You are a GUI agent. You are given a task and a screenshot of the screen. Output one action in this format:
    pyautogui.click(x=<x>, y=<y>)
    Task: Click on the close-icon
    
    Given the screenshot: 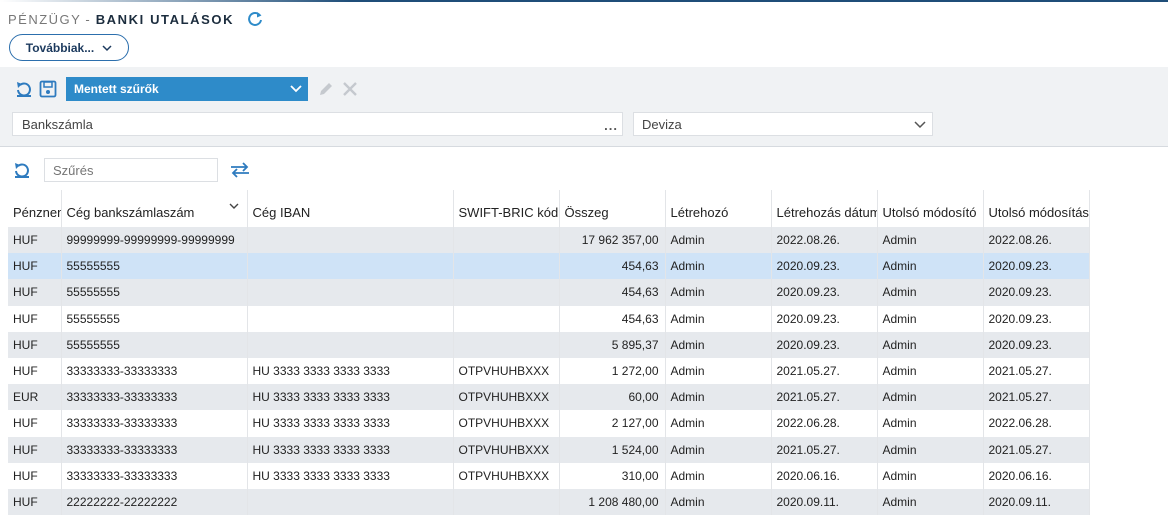 What is the action you would take?
    pyautogui.click(x=350, y=89)
    